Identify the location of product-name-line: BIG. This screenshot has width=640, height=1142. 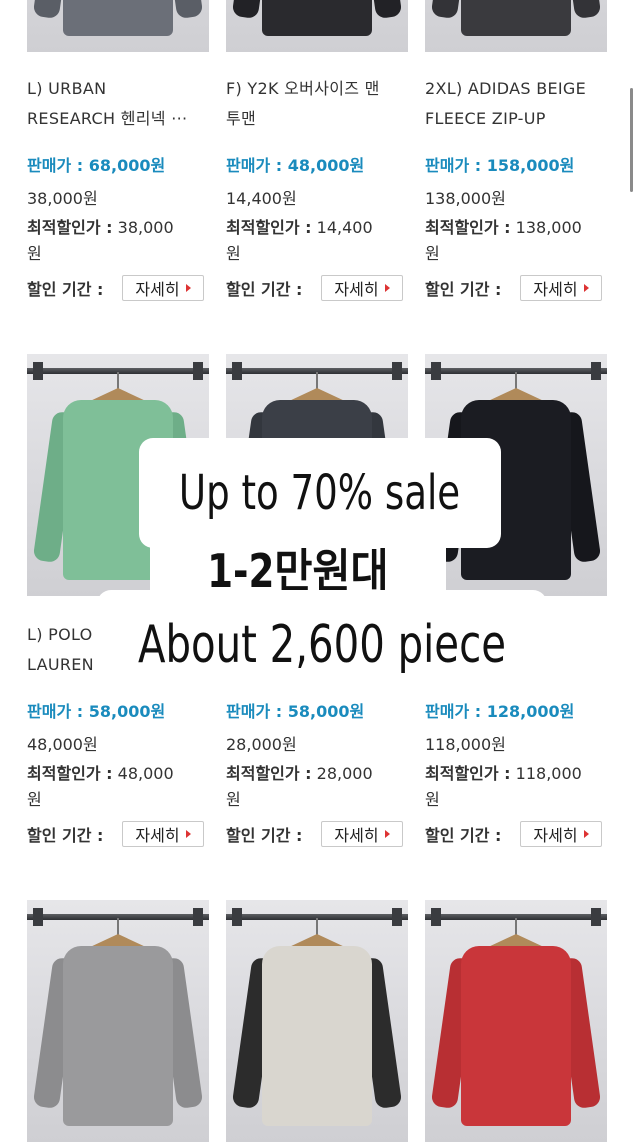
(439, 634).